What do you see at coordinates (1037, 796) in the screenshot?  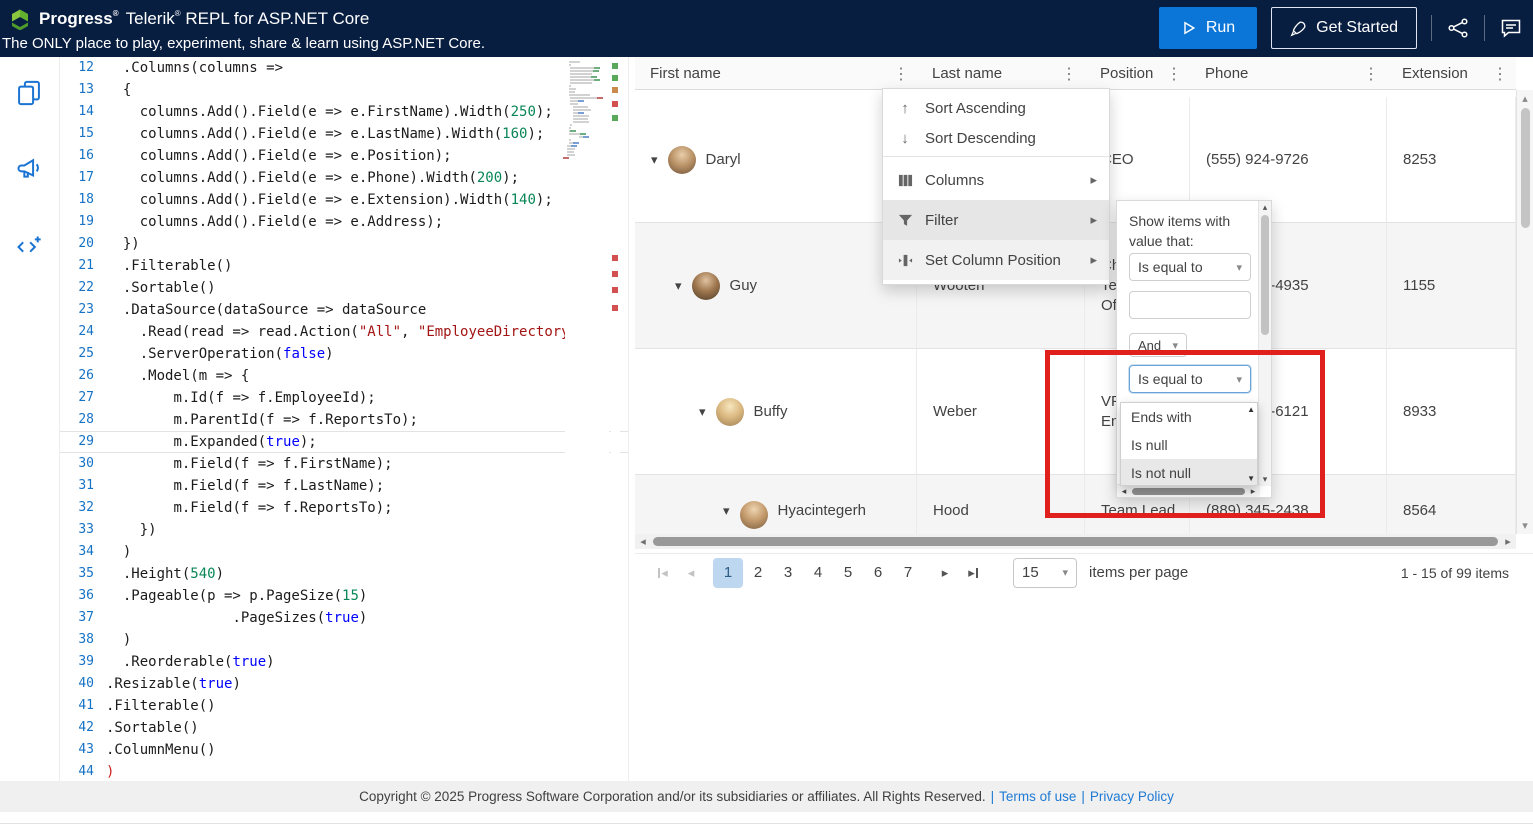 I see `terms-of-use-link: Terms of use` at bounding box center [1037, 796].